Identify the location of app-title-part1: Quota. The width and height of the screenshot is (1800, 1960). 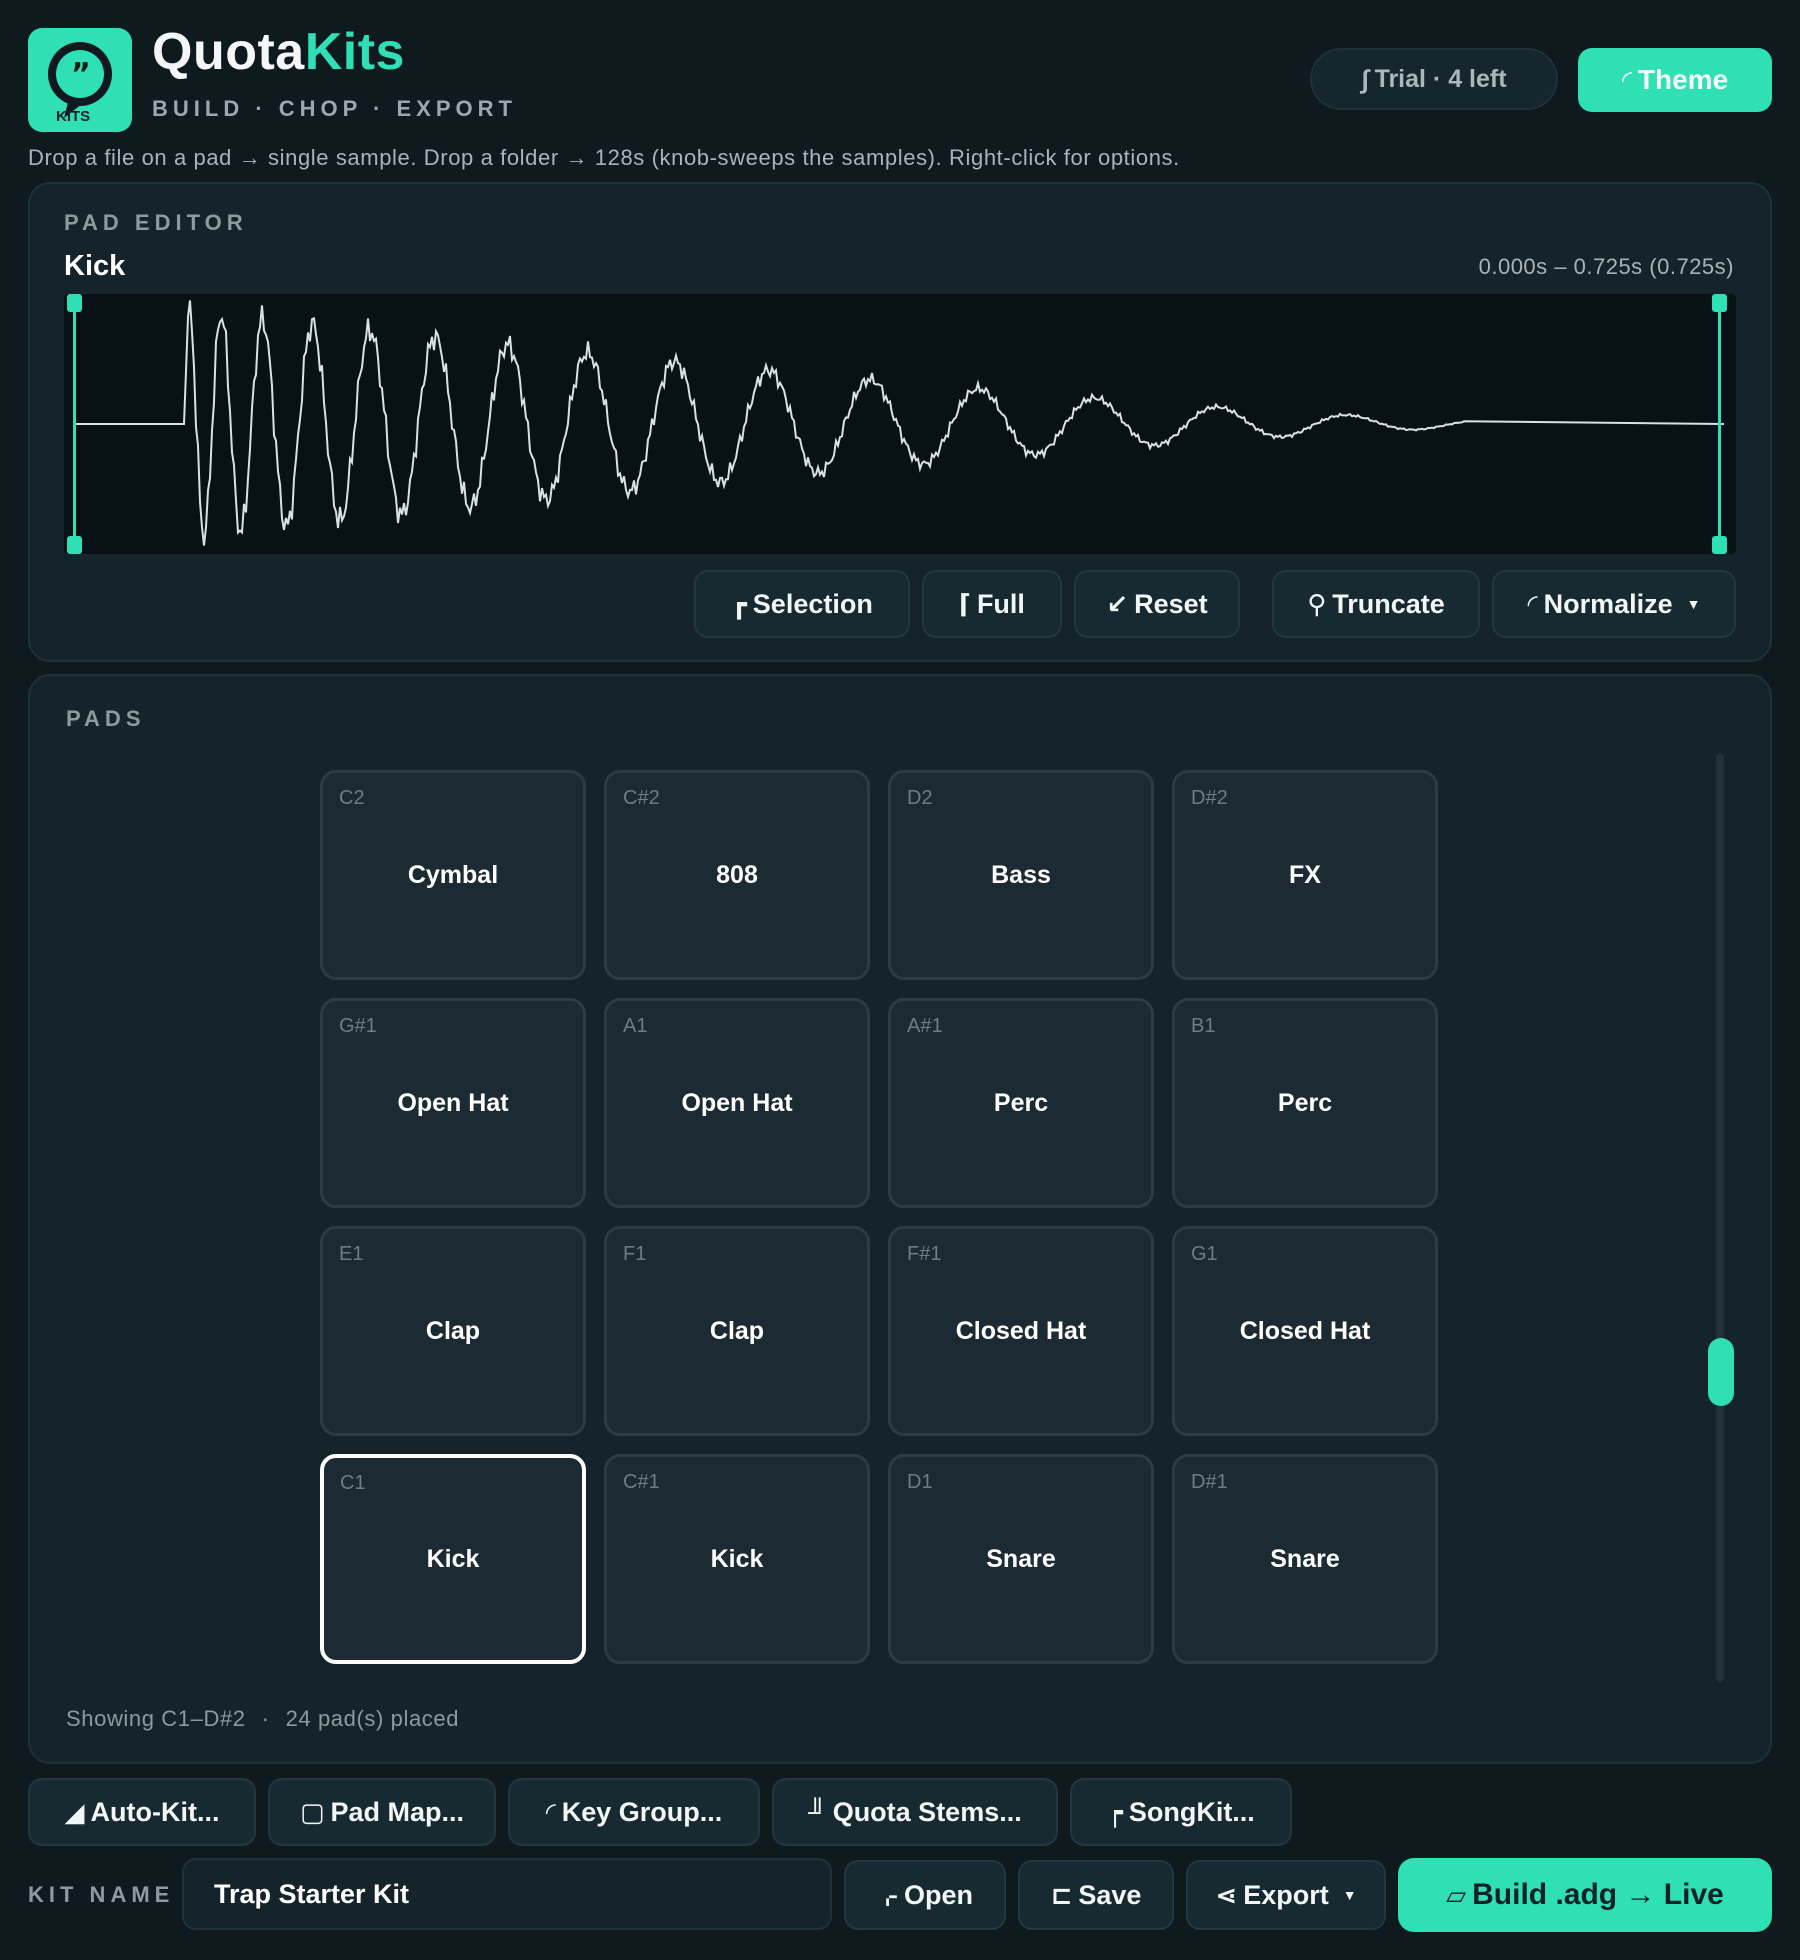
(228, 52).